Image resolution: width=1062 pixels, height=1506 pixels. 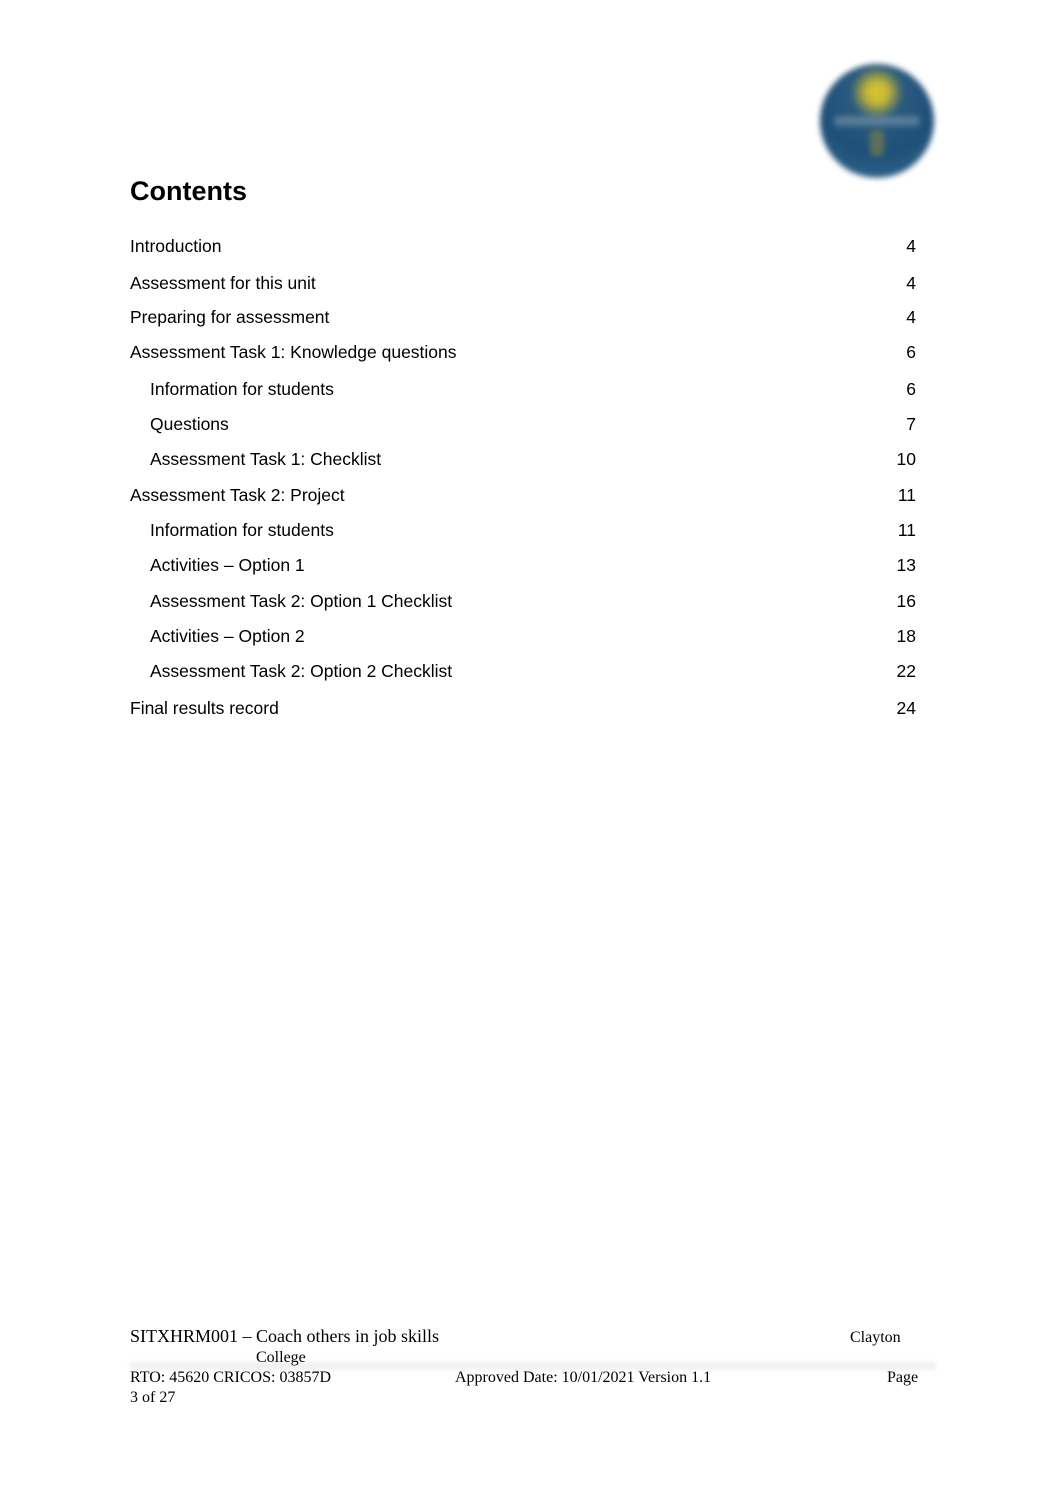 I want to click on toc-entry-label: Final results record, so click(x=204, y=708).